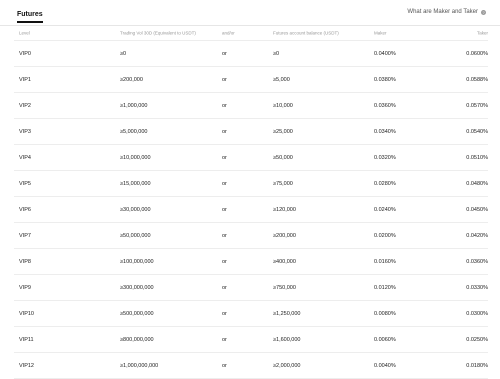  Describe the element at coordinates (158, 32) in the screenshot. I see `col-trading-volume: Trading Vol 30D (Equivalent to USDT)` at that location.